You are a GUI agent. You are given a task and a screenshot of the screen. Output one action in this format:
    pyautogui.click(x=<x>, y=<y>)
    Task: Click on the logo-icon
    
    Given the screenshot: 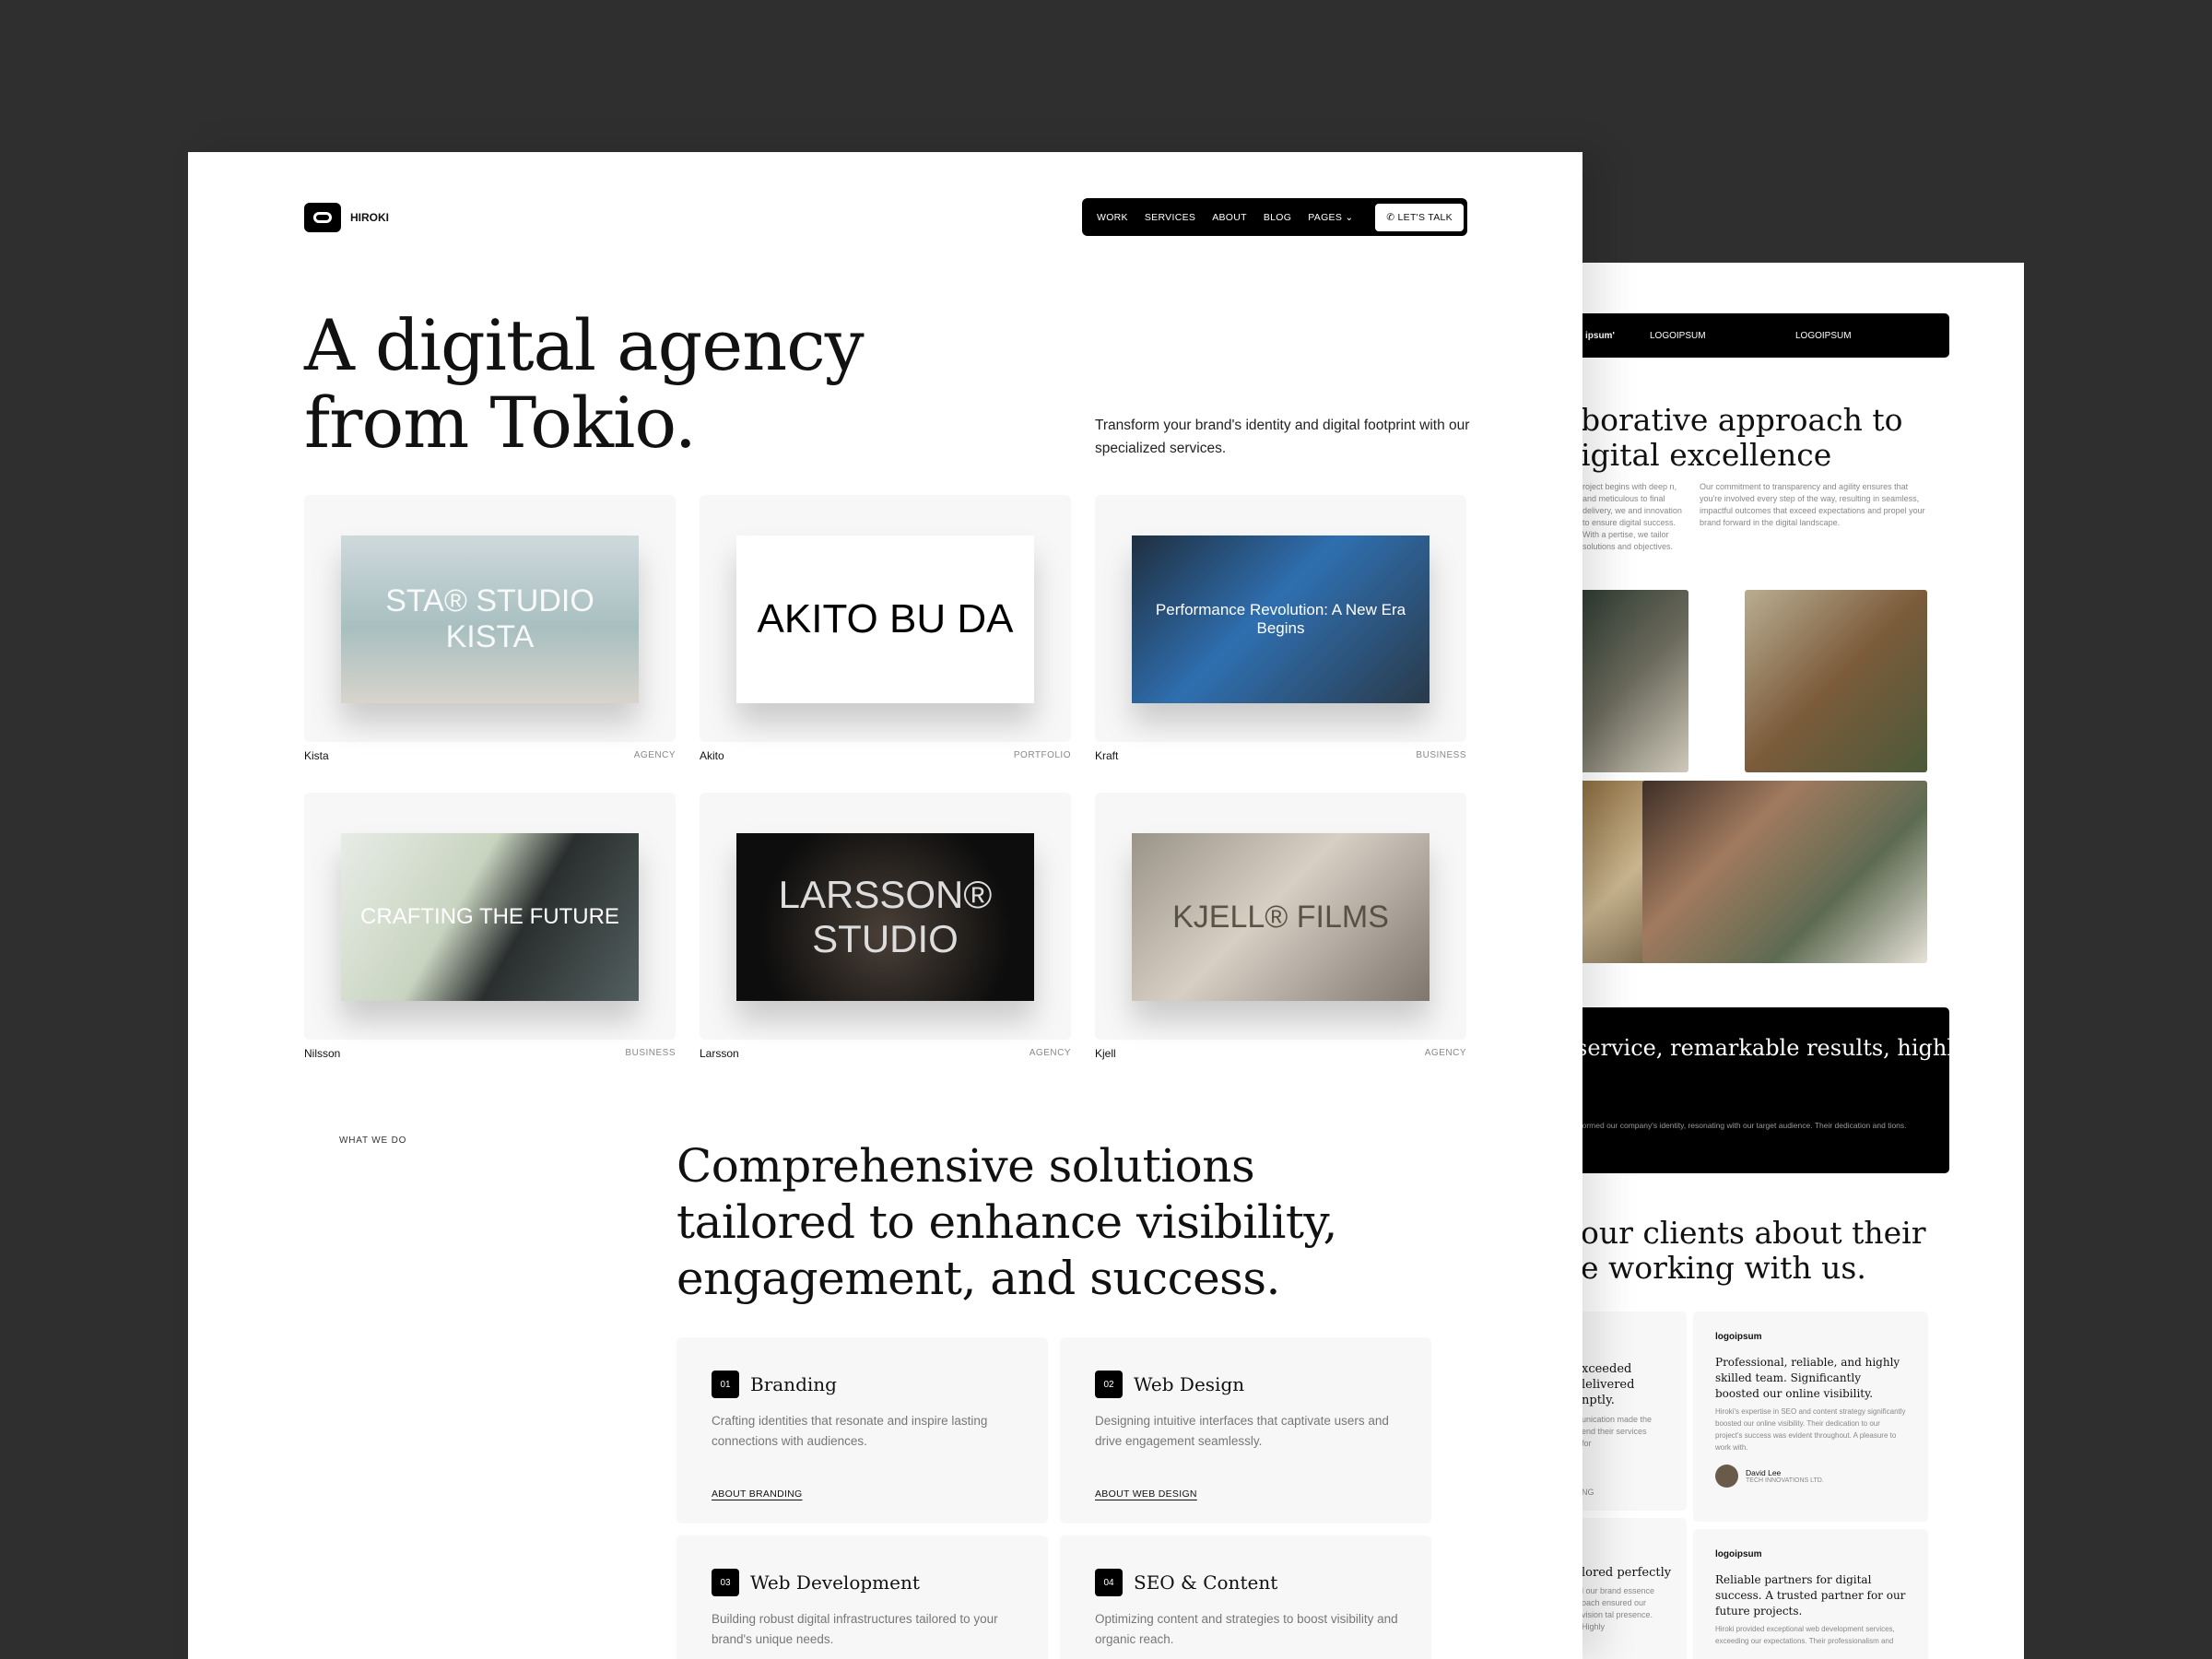 What is the action you would take?
    pyautogui.click(x=322, y=217)
    